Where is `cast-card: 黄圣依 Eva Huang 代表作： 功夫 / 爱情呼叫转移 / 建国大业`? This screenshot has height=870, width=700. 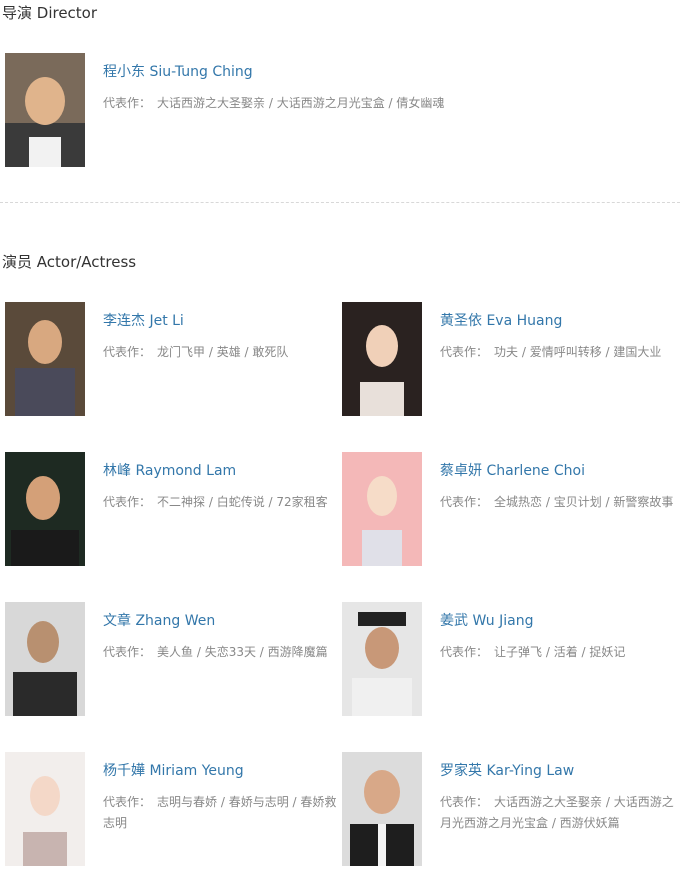 cast-card: 黄圣依 Eva Huang 代表作： 功夫 / 爱情呼叫转移 / 建国大业 is located at coordinates (507, 361).